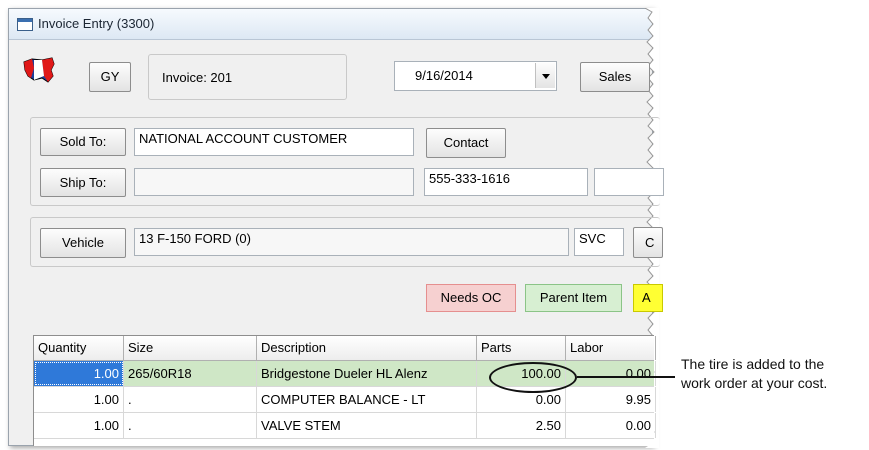 The height and width of the screenshot is (450, 869). Describe the element at coordinates (25, 24) in the screenshot. I see `window-icon` at that location.